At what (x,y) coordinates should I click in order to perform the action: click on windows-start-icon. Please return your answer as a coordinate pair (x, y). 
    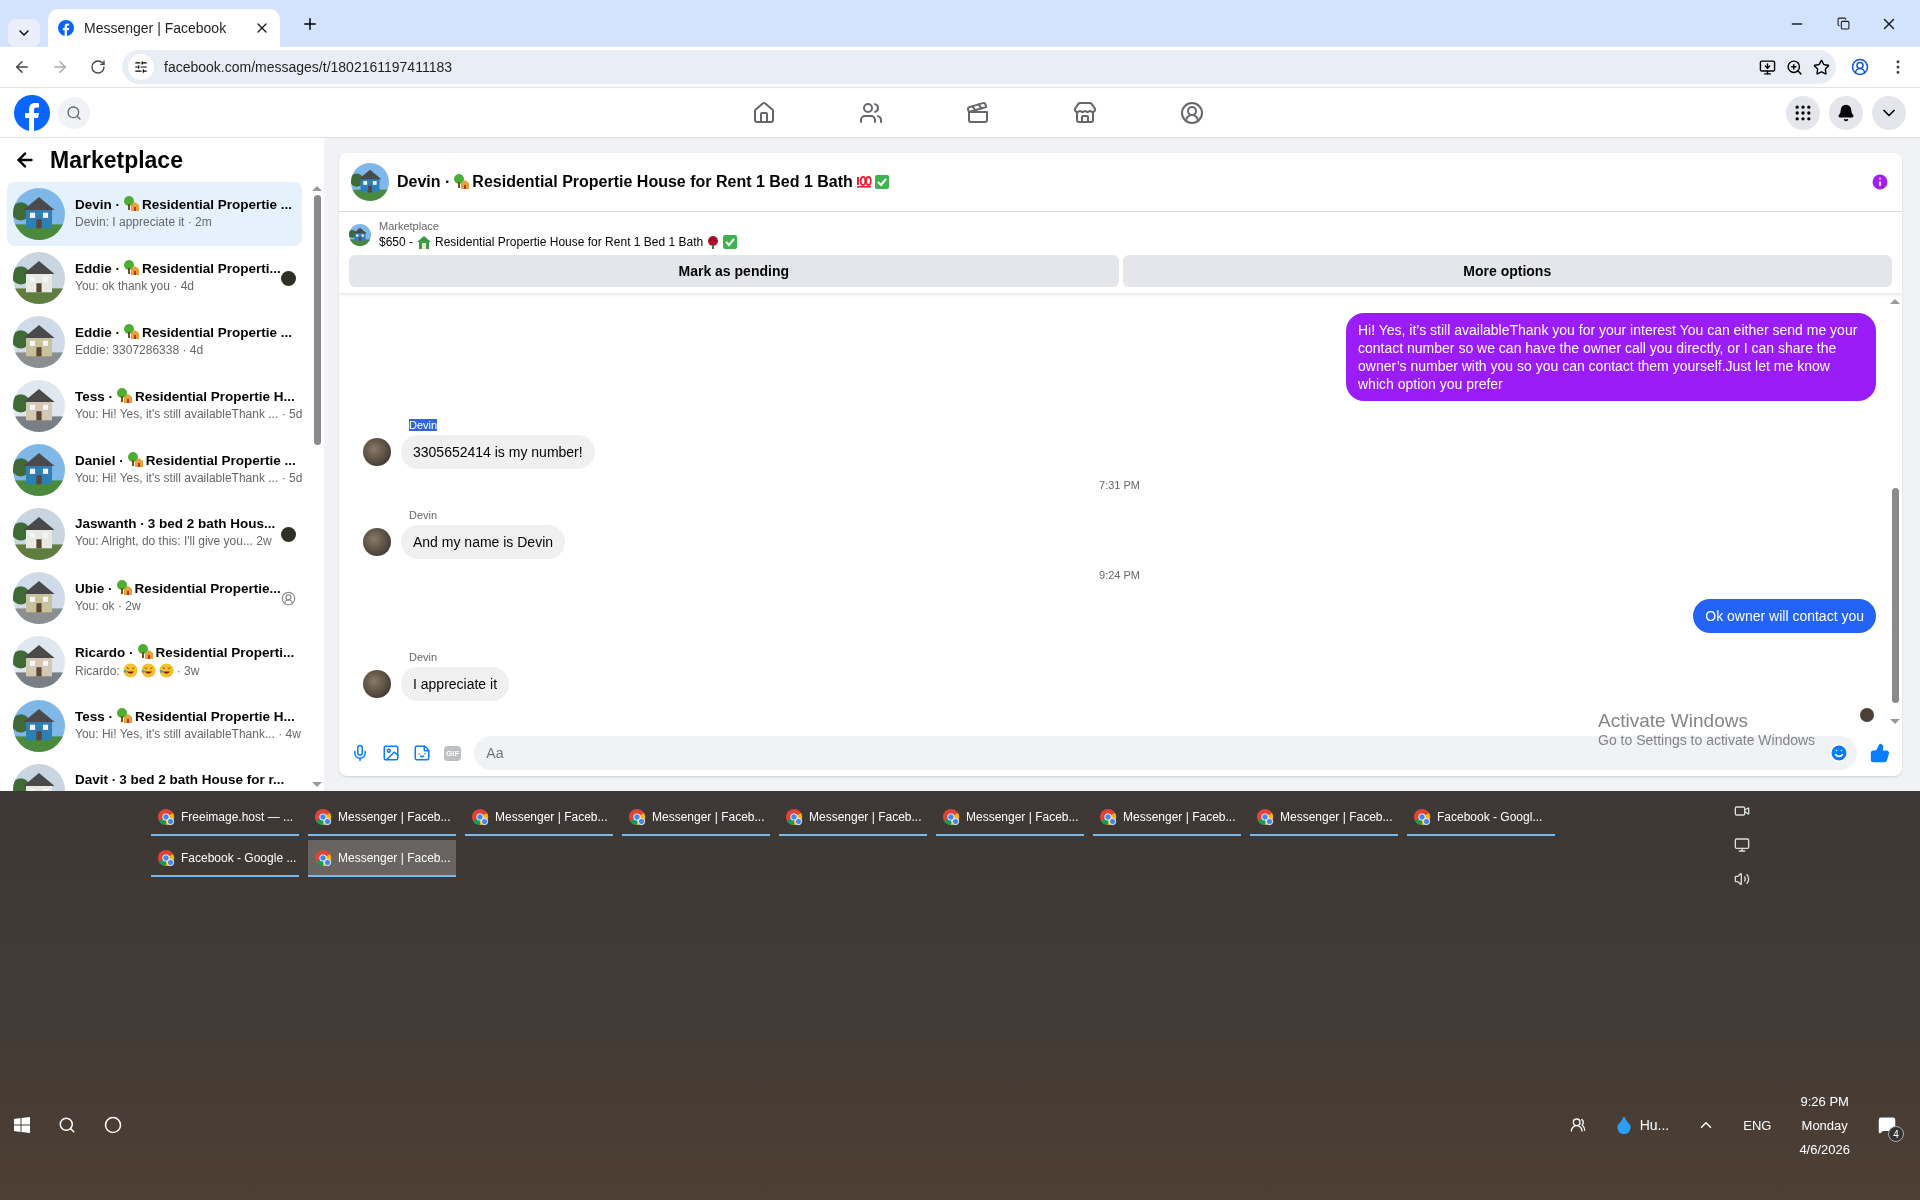
    Looking at the image, I should click on (22, 1125).